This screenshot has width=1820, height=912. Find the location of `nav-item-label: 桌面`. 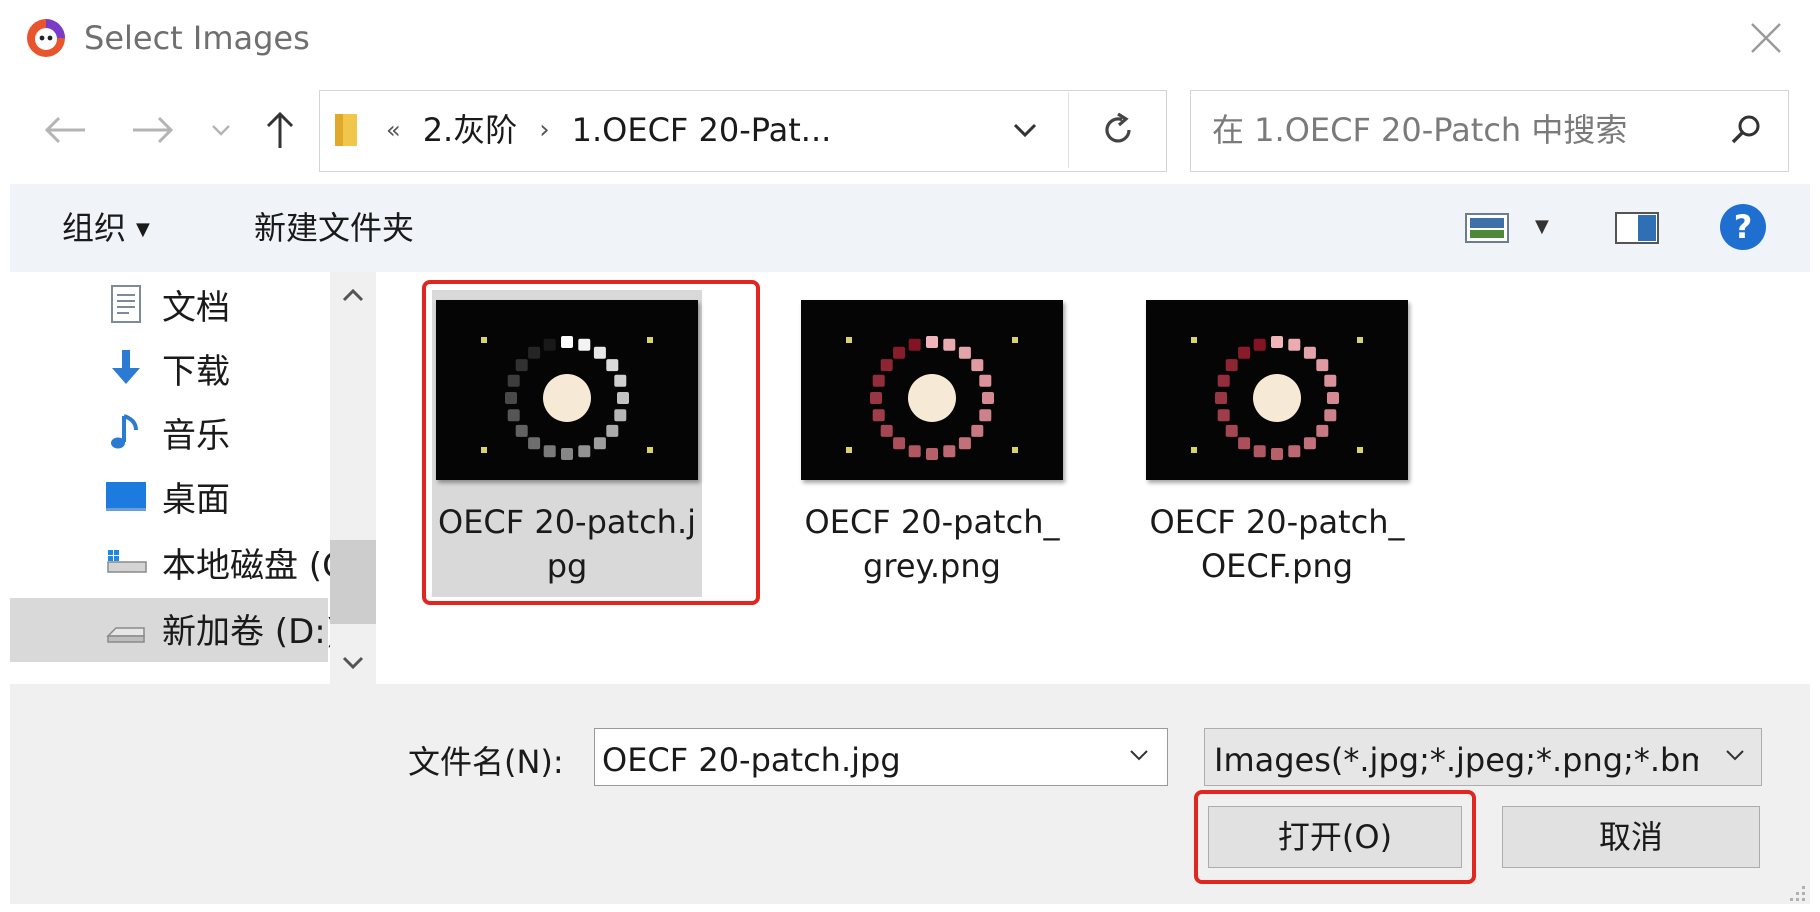

nav-item-label: 桌面 is located at coordinates (196, 499).